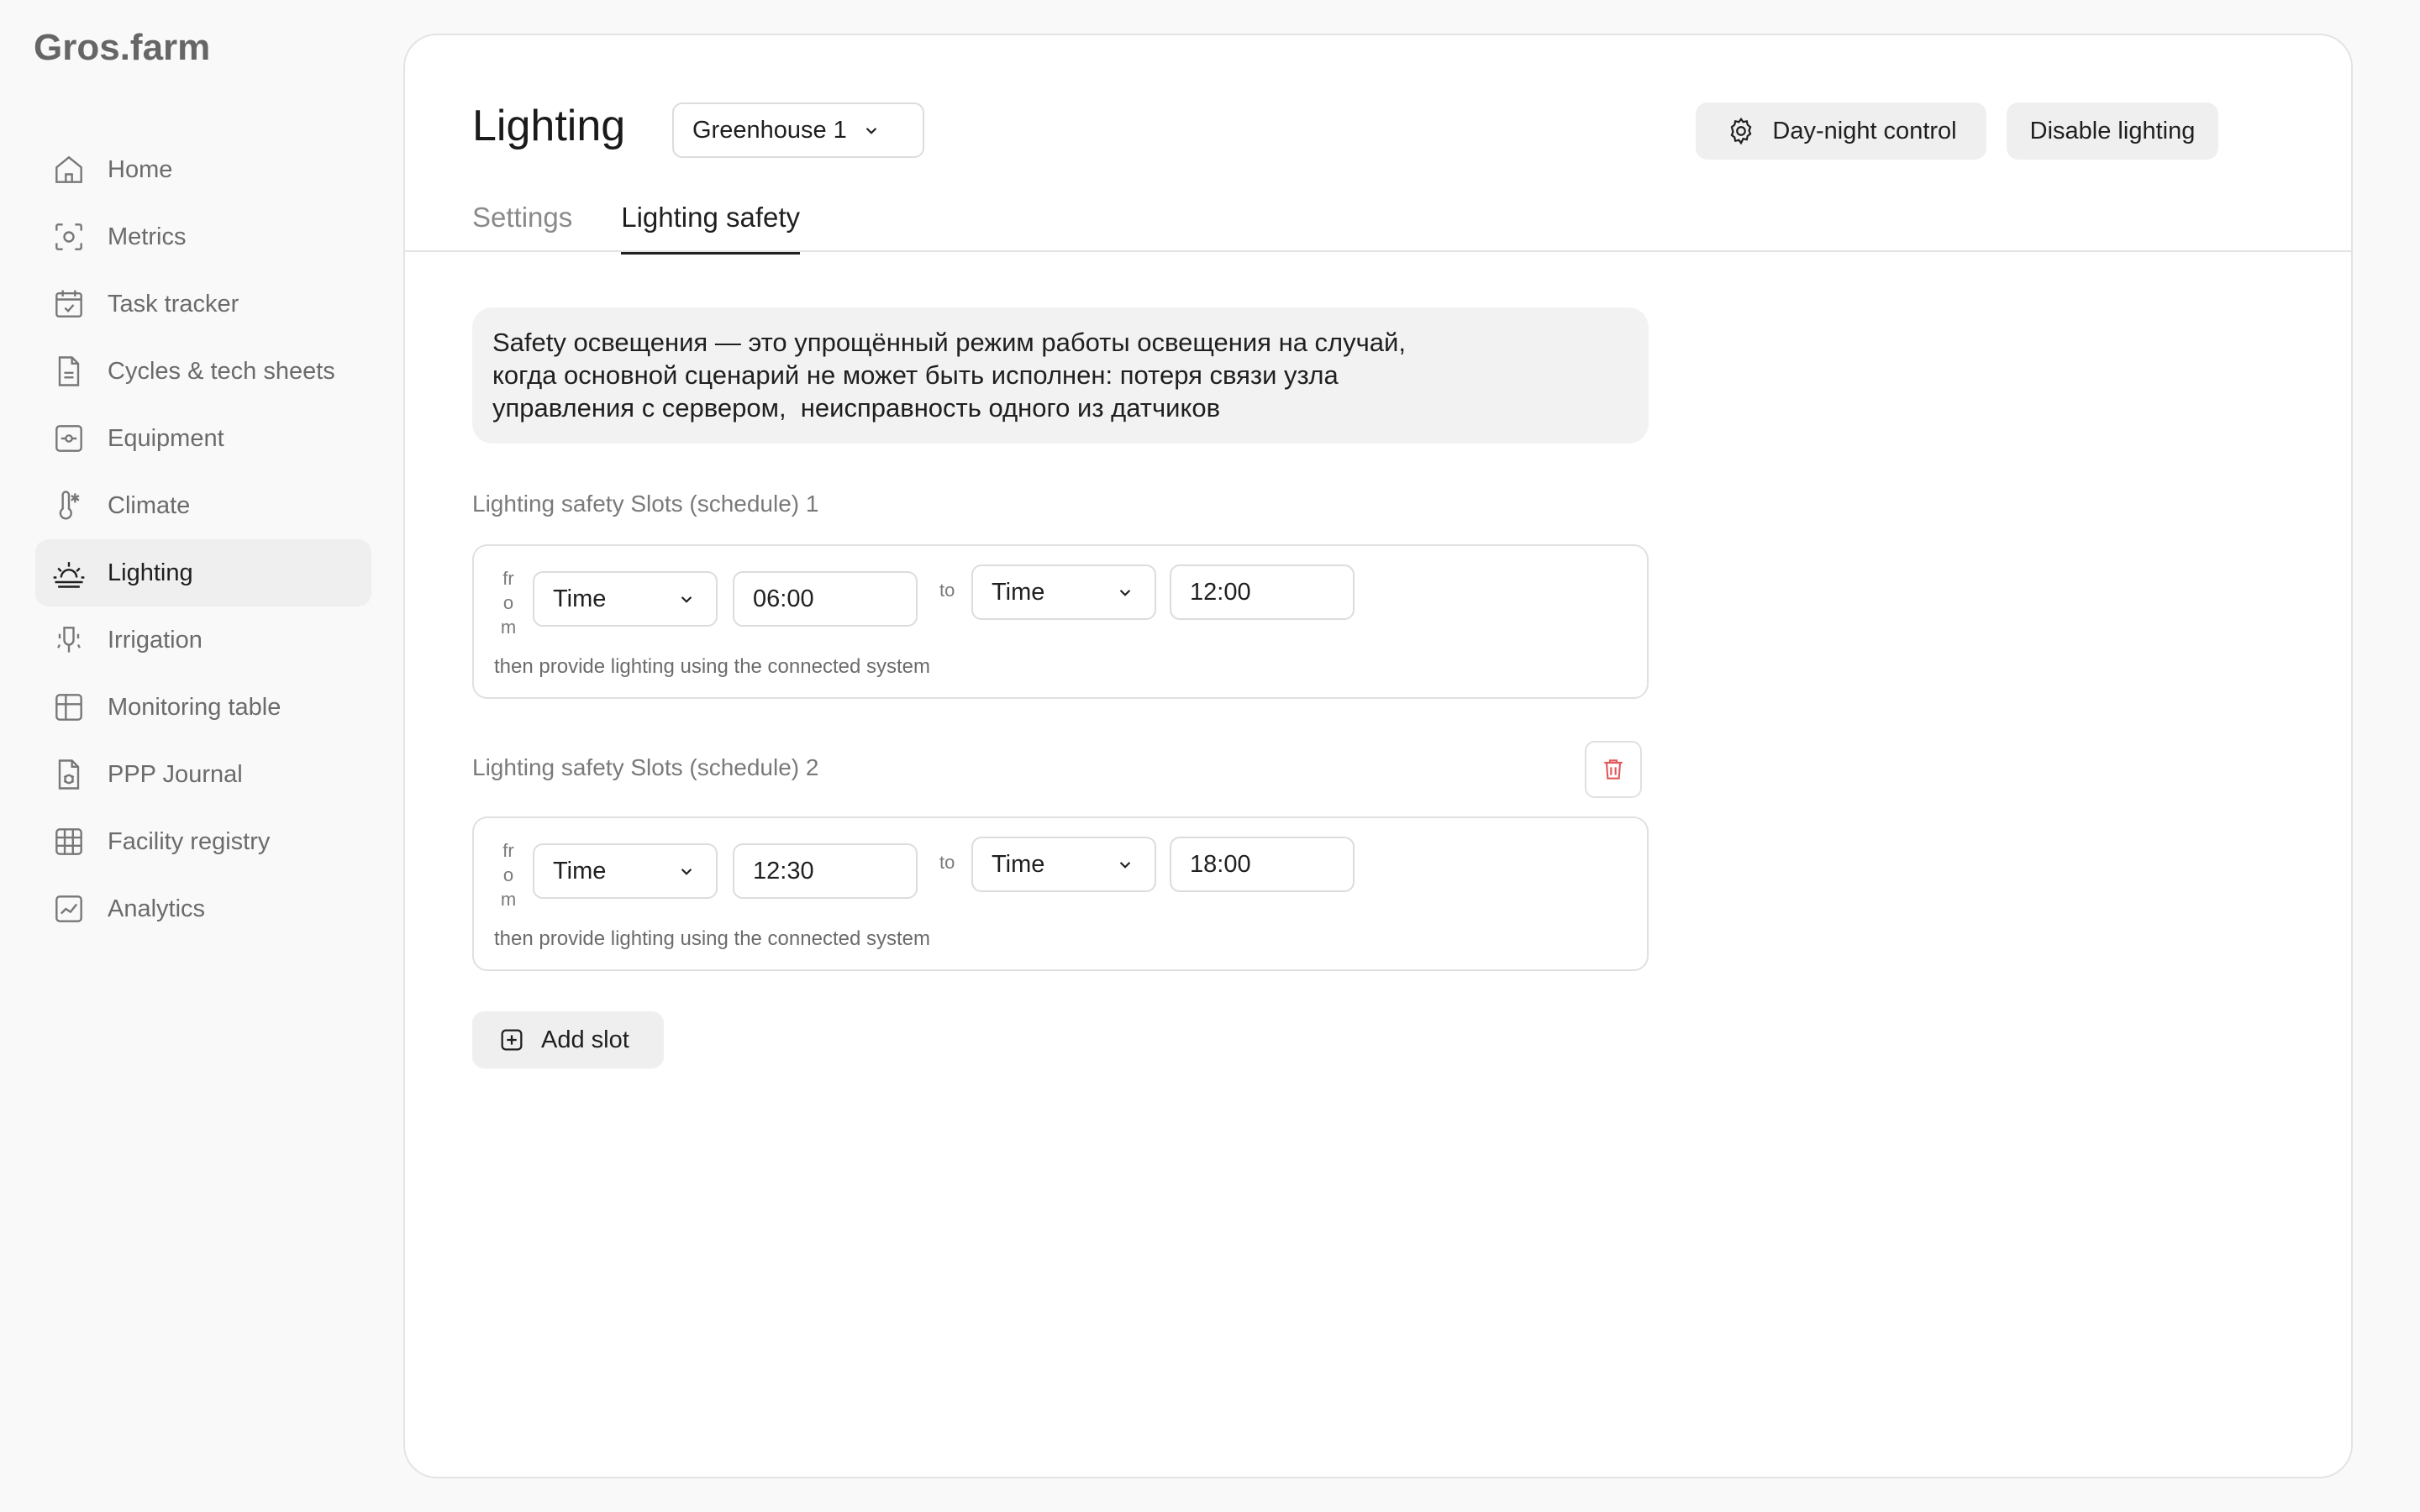  I want to click on metrics-icon, so click(68, 236).